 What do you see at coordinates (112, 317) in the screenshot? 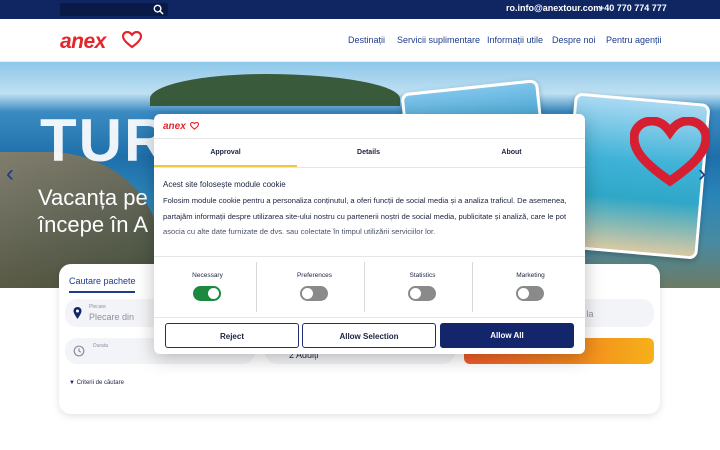
I see `departure-placeholder: Plecare din` at bounding box center [112, 317].